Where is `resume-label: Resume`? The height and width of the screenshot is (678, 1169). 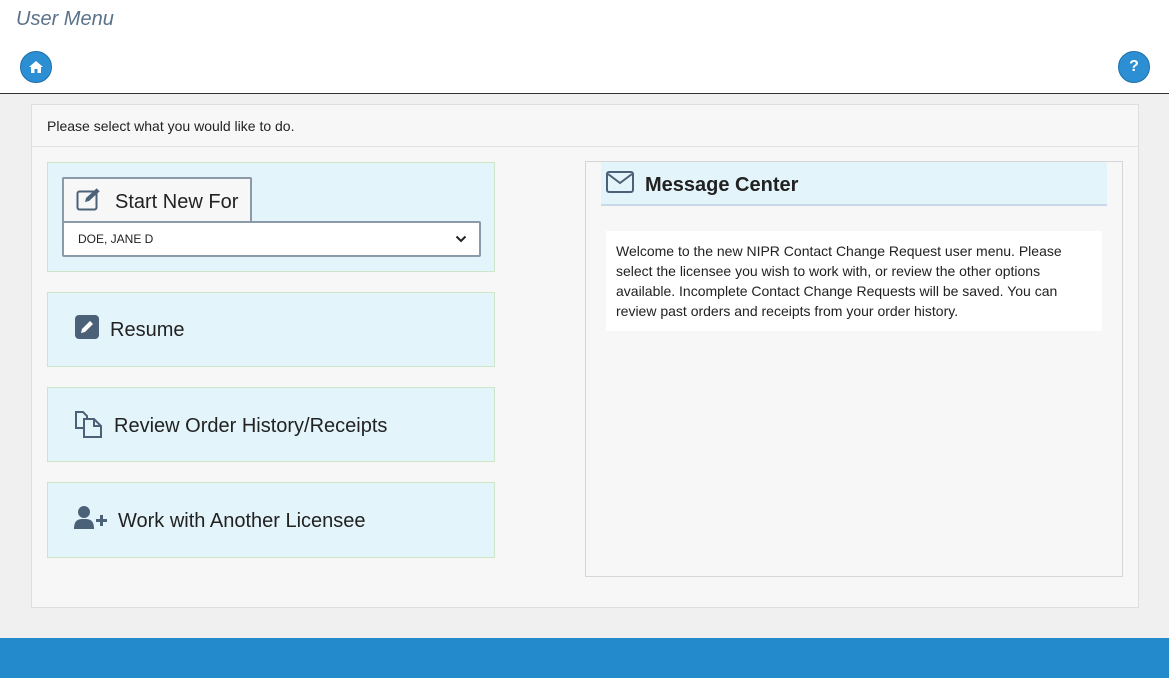
resume-label: Resume is located at coordinates (147, 330).